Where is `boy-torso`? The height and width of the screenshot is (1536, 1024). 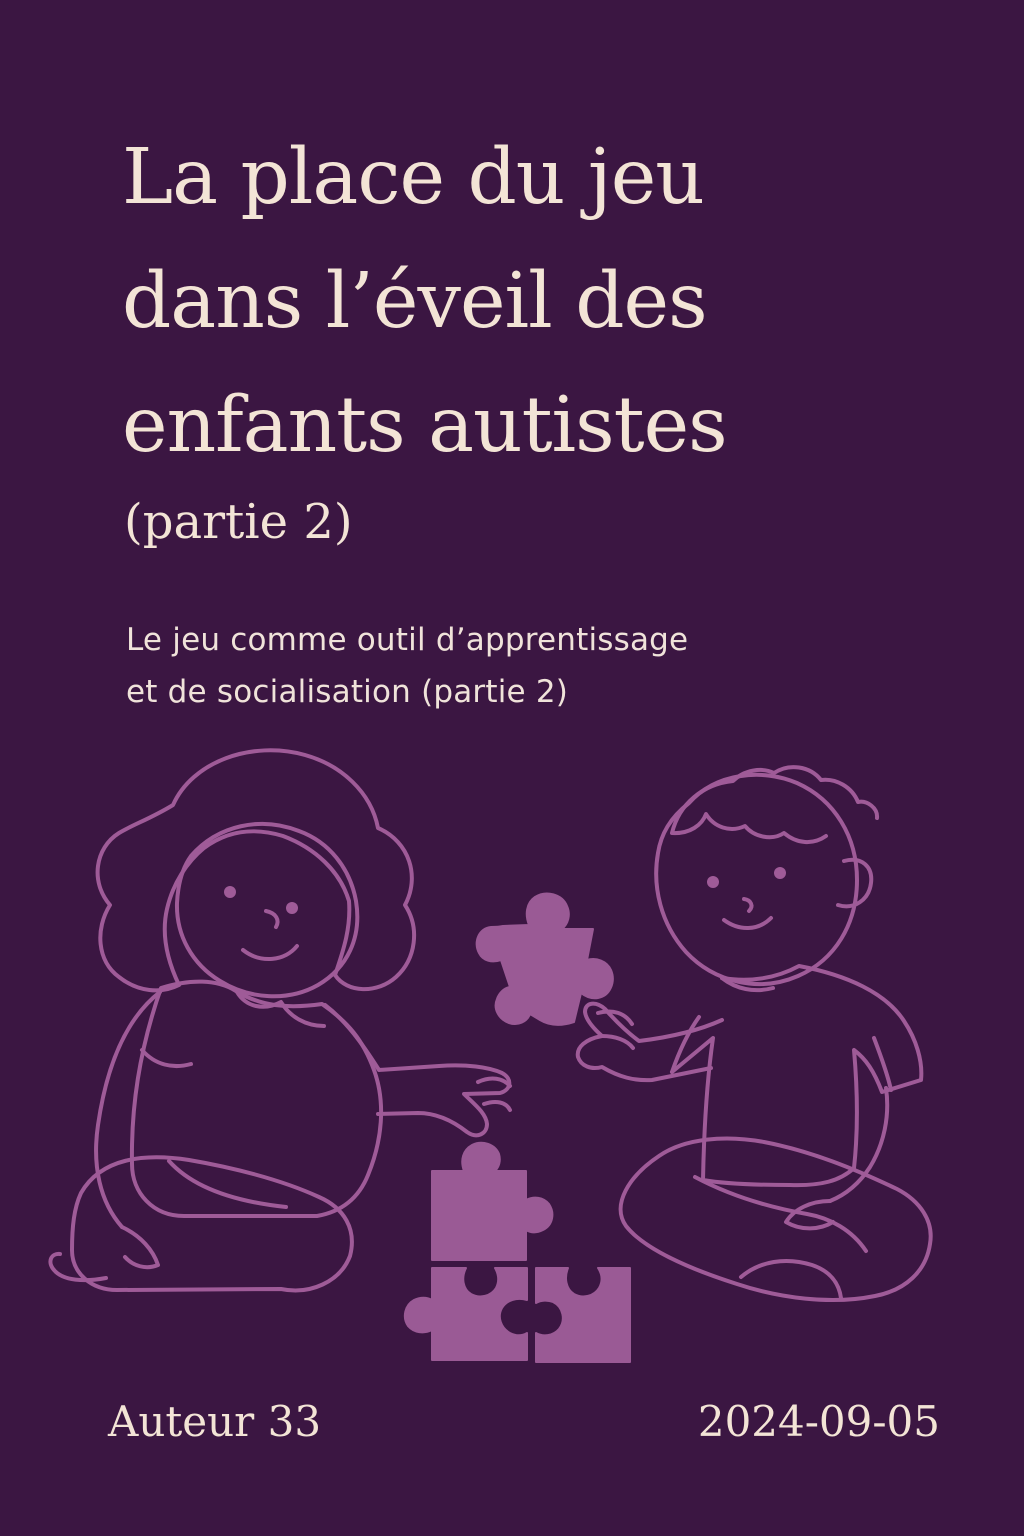
boy-torso is located at coordinates (797, 1076).